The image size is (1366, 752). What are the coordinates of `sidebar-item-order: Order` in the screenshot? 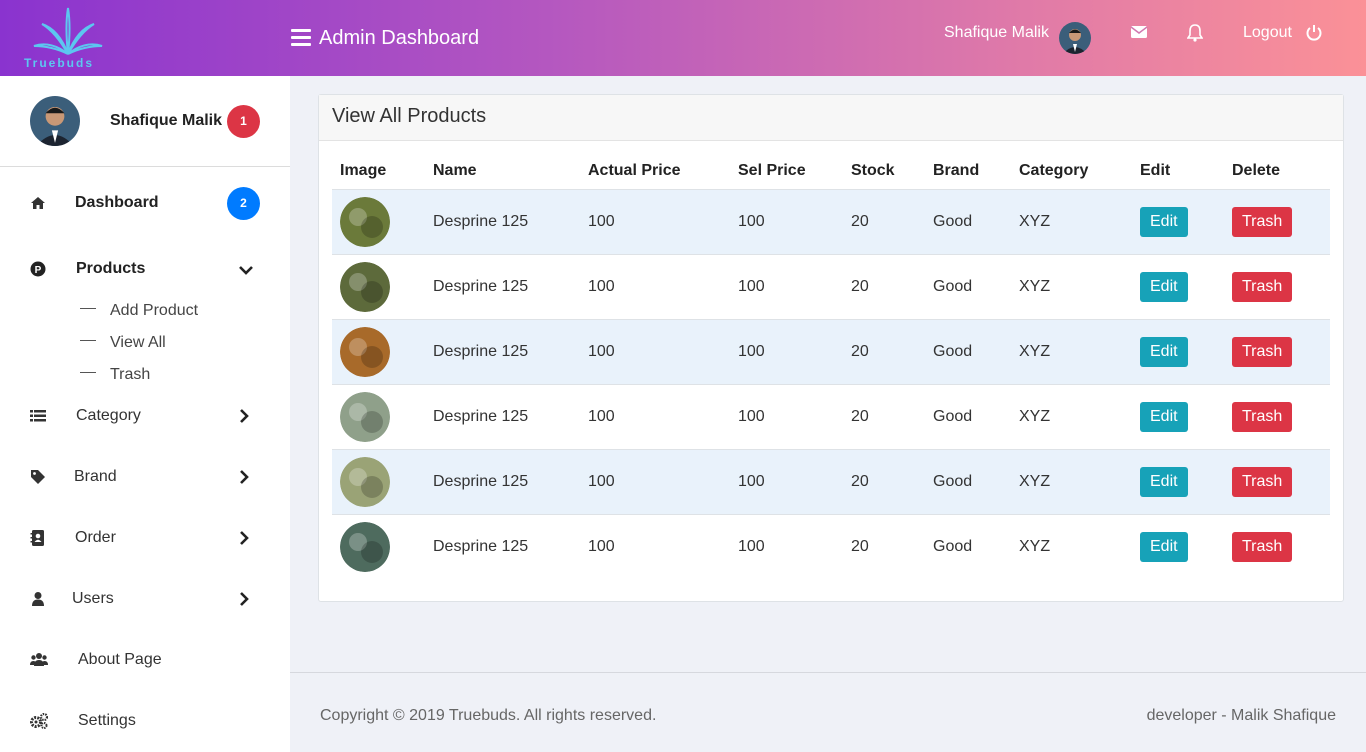 It's located at (145, 538).